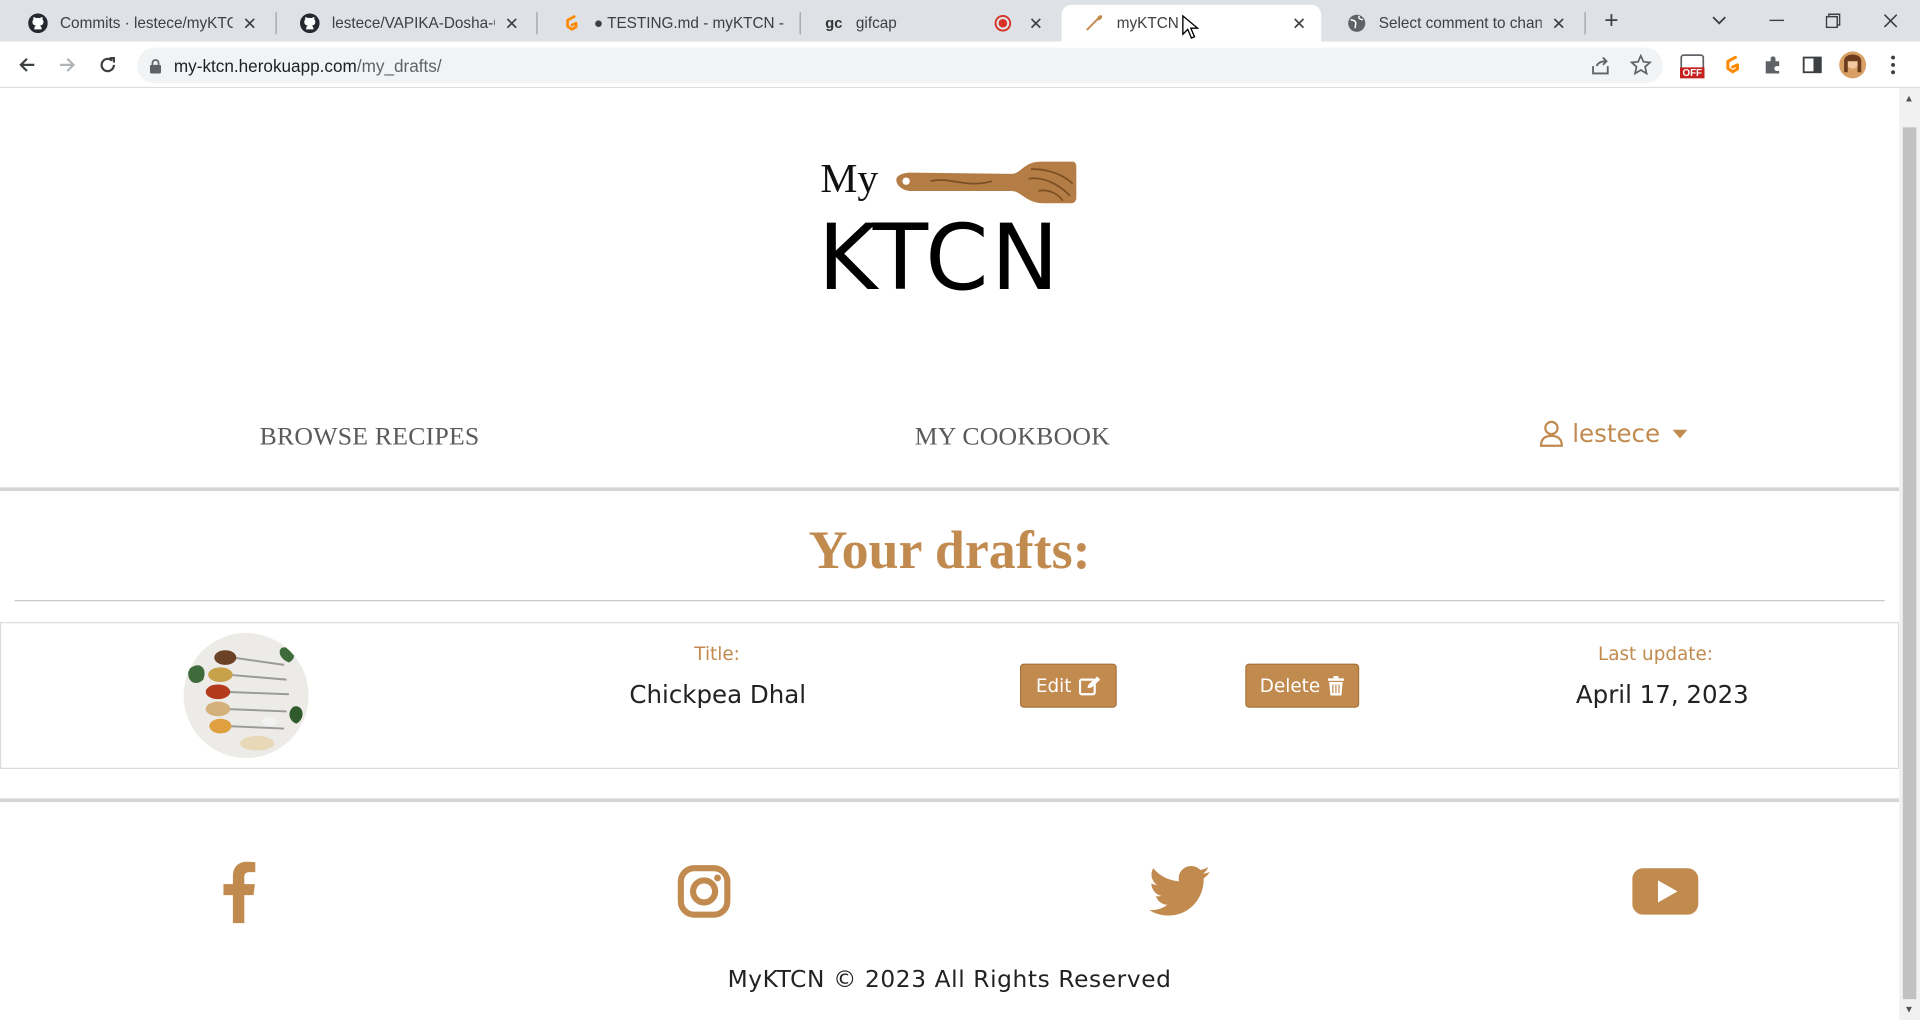 The width and height of the screenshot is (1920, 1020). Describe the element at coordinates (900, 65) in the screenshot. I see `address-bar: my-ktcn.herokuapp.com/my_drafts/` at that location.